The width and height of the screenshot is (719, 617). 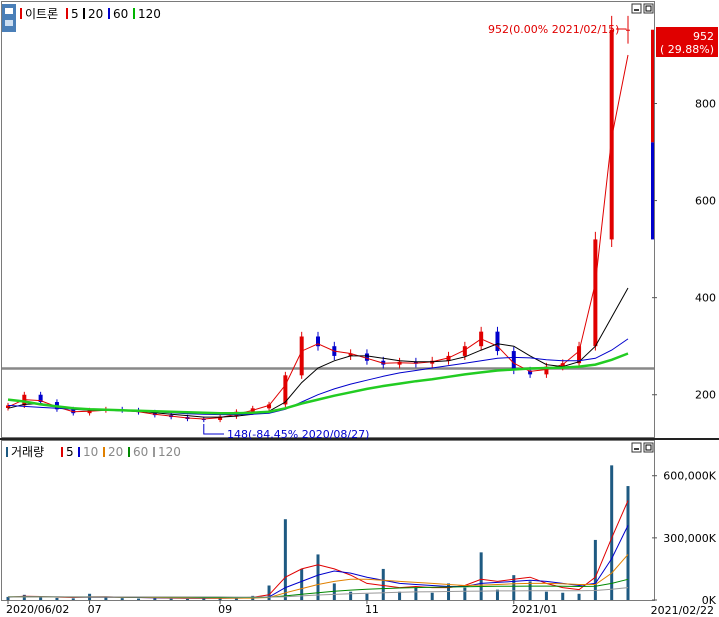 I want to click on x-tick-label: 07, so click(x=95, y=609).